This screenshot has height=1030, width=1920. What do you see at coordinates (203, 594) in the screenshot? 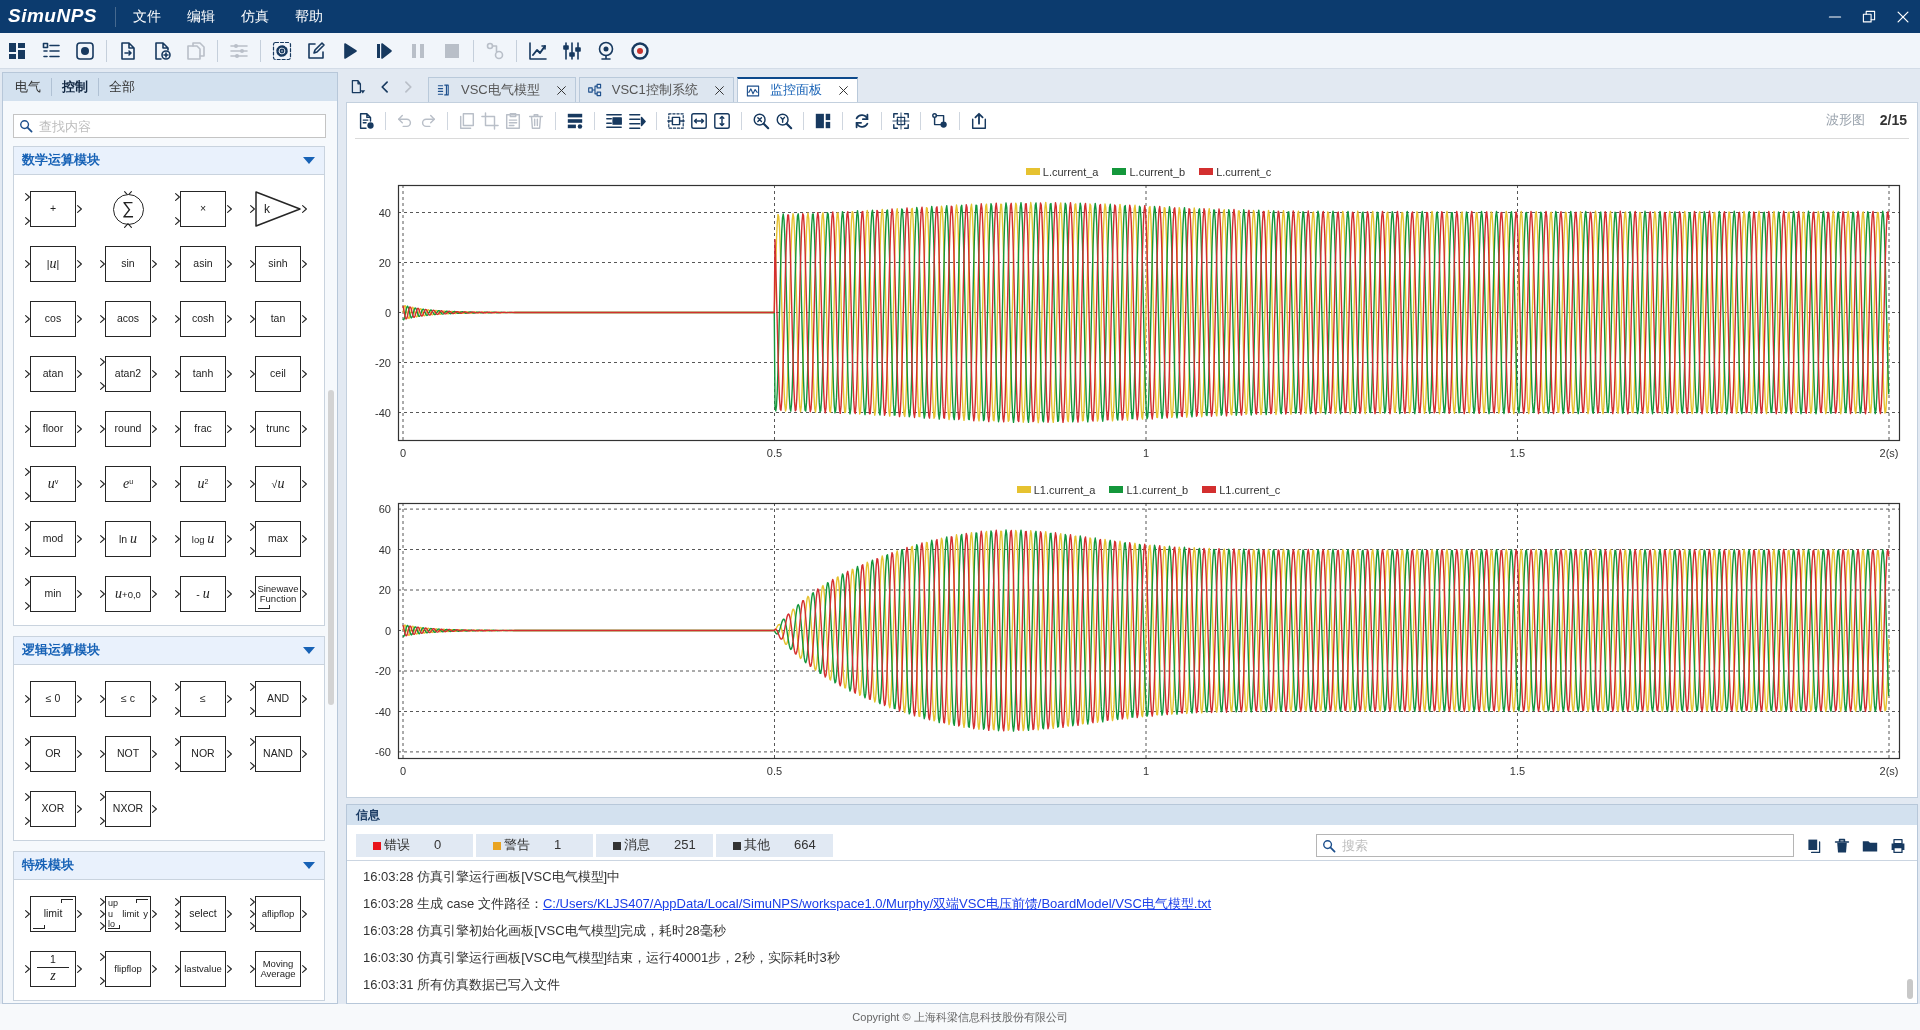
I see `block-tile: - u` at bounding box center [203, 594].